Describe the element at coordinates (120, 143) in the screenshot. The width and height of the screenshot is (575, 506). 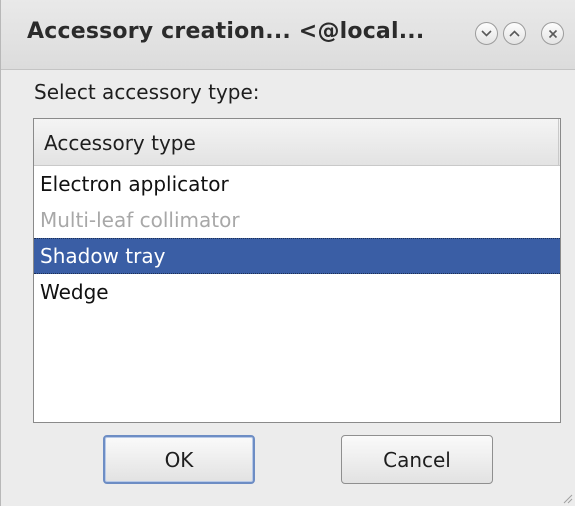
I see `column-header-label: Accessory type` at that location.